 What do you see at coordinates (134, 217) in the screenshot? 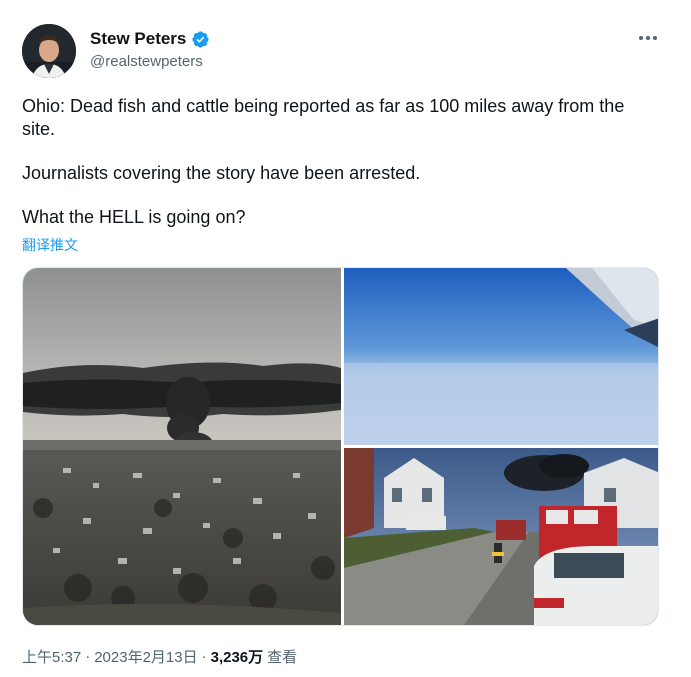
I see `tweet-paragraph: What the HELL is going on?` at bounding box center [134, 217].